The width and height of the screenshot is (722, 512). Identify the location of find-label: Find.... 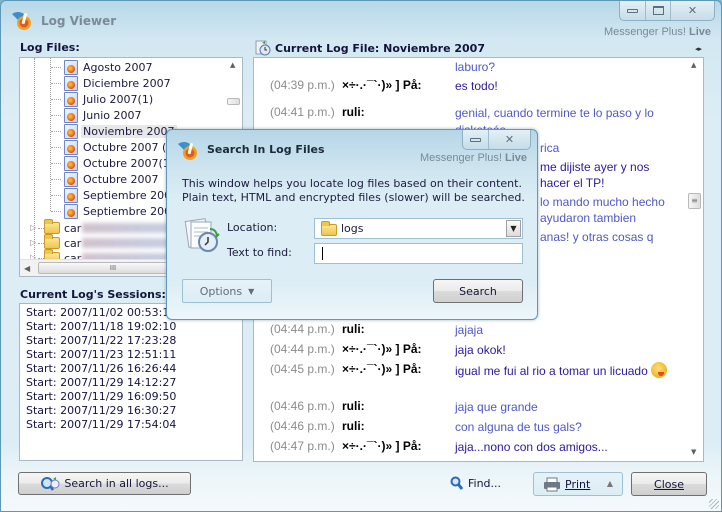
(485, 483).